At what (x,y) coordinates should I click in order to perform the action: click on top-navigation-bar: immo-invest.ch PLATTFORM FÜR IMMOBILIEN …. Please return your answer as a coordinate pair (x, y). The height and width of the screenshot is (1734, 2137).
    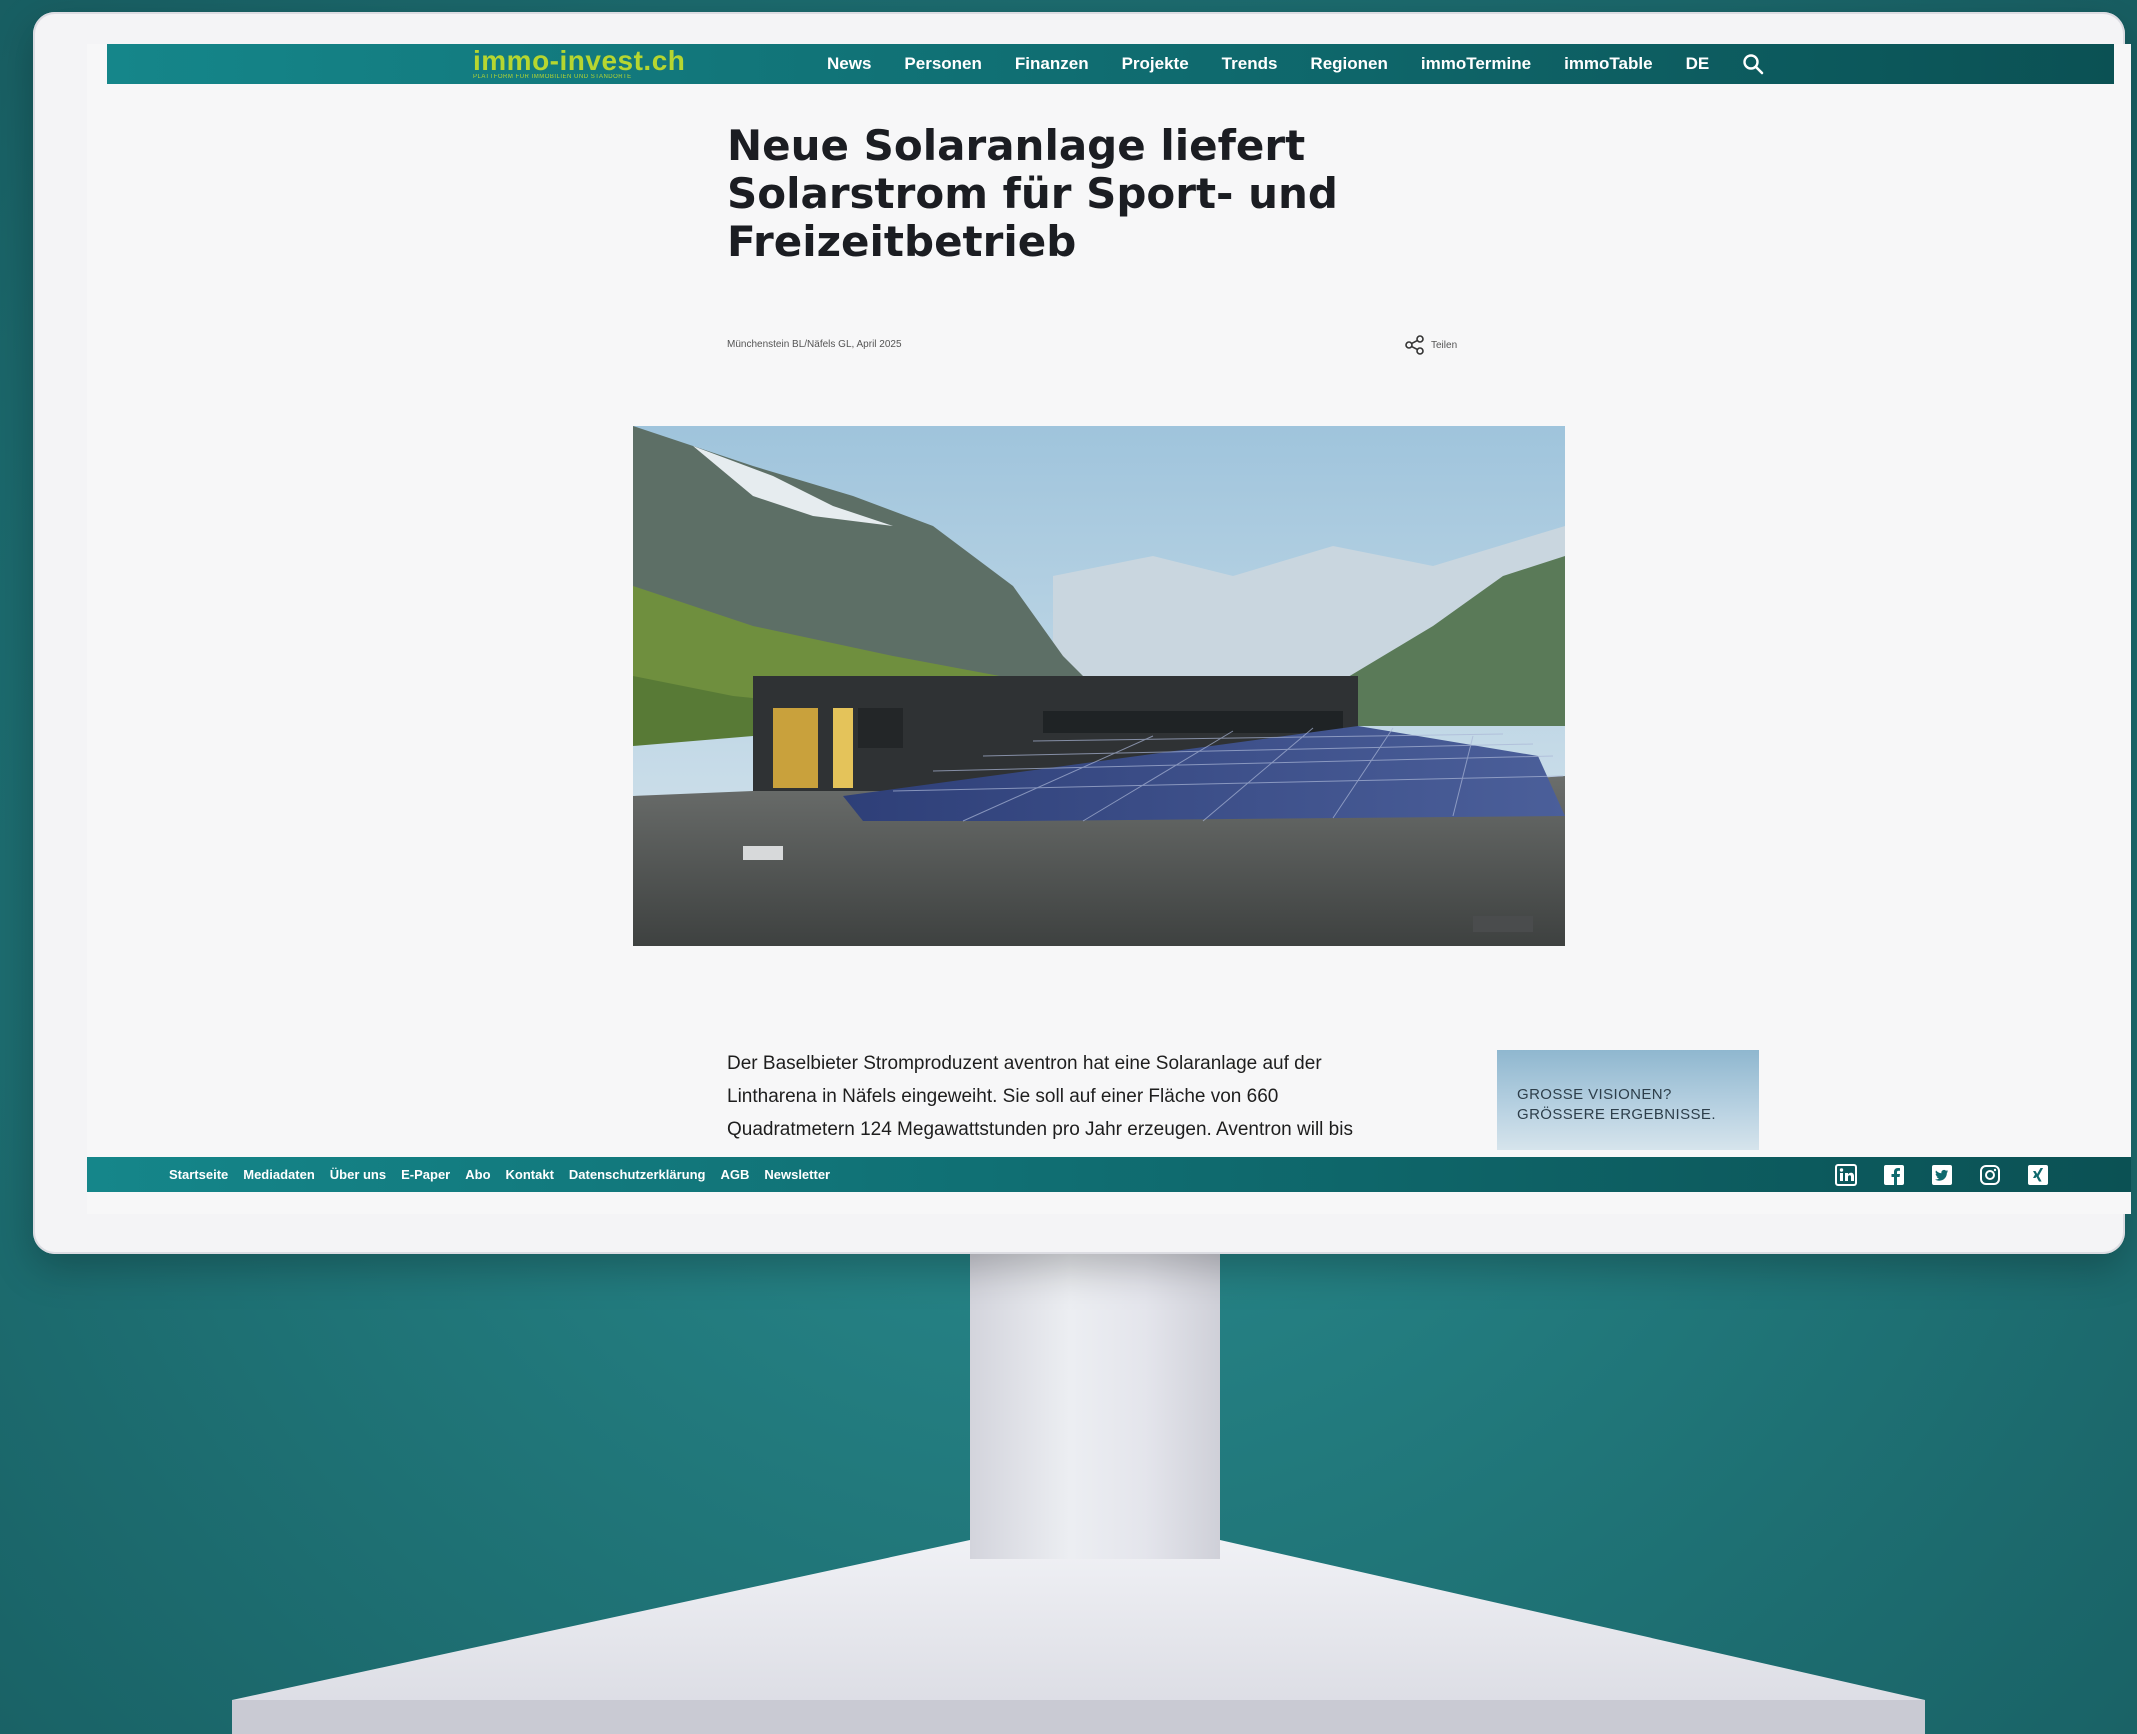
    Looking at the image, I should click on (1110, 64).